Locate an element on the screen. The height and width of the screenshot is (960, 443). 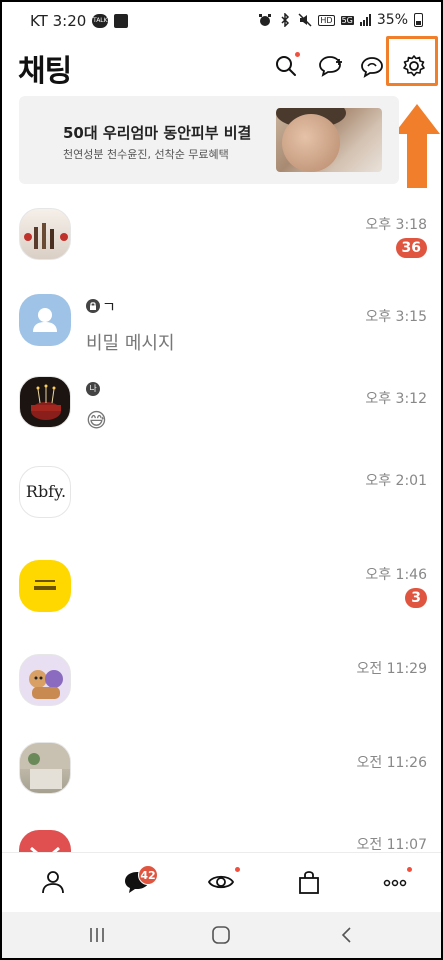
new-chat-icon is located at coordinates (330, 66).